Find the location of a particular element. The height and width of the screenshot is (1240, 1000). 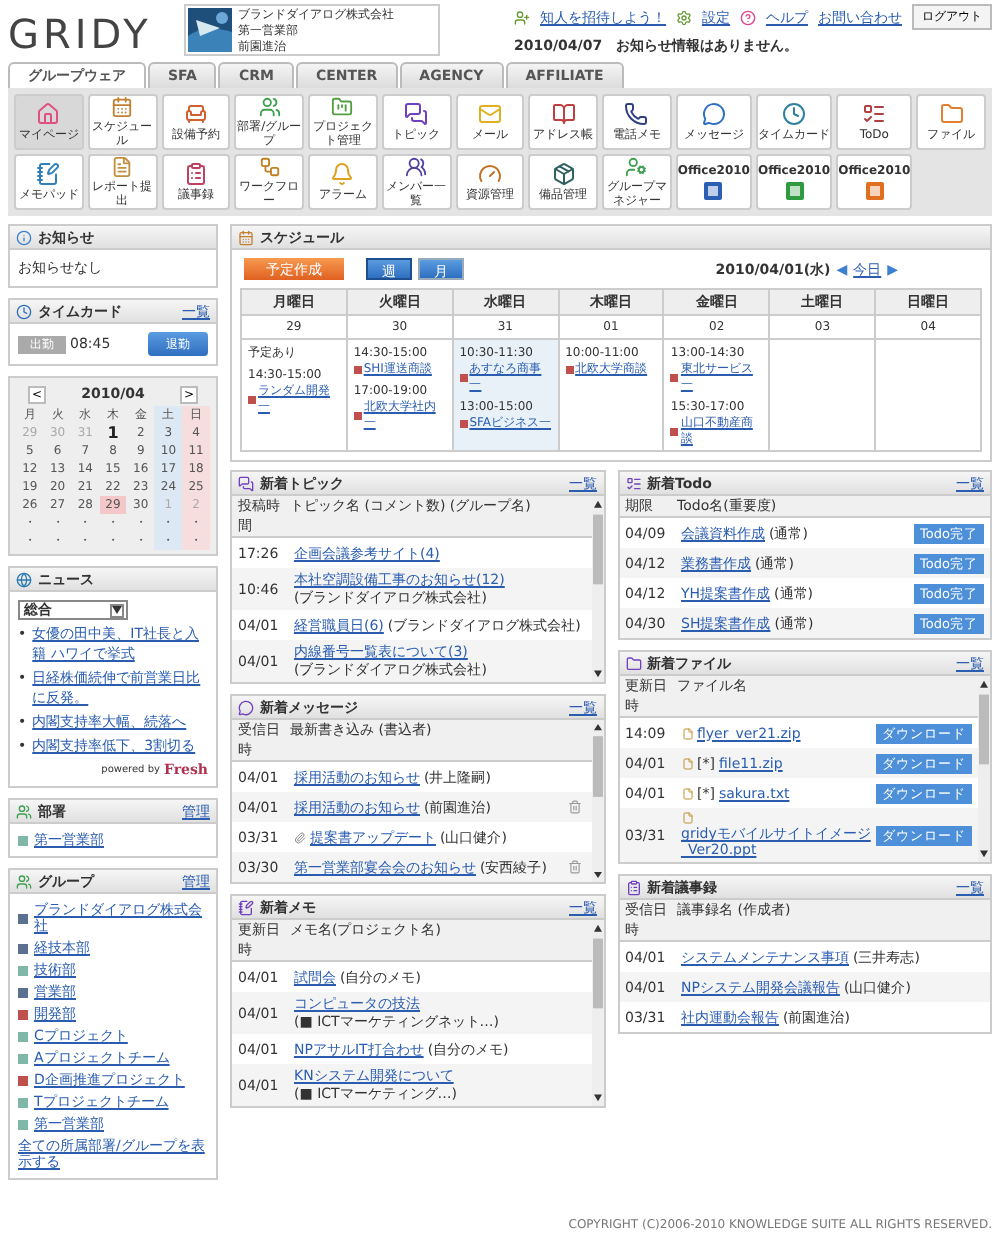

package-icon is located at coordinates (563, 174).